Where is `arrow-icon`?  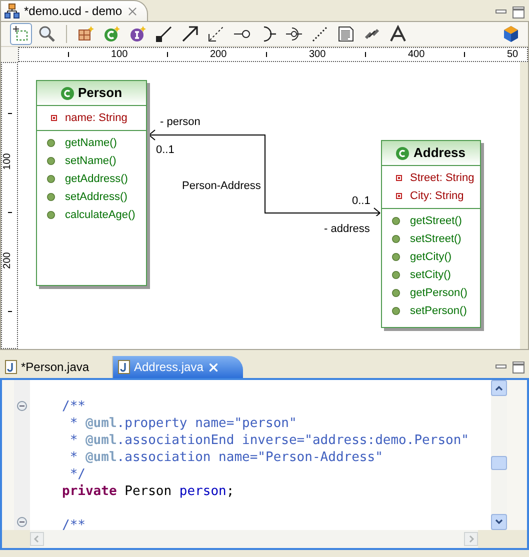
arrow-icon is located at coordinates (190, 34).